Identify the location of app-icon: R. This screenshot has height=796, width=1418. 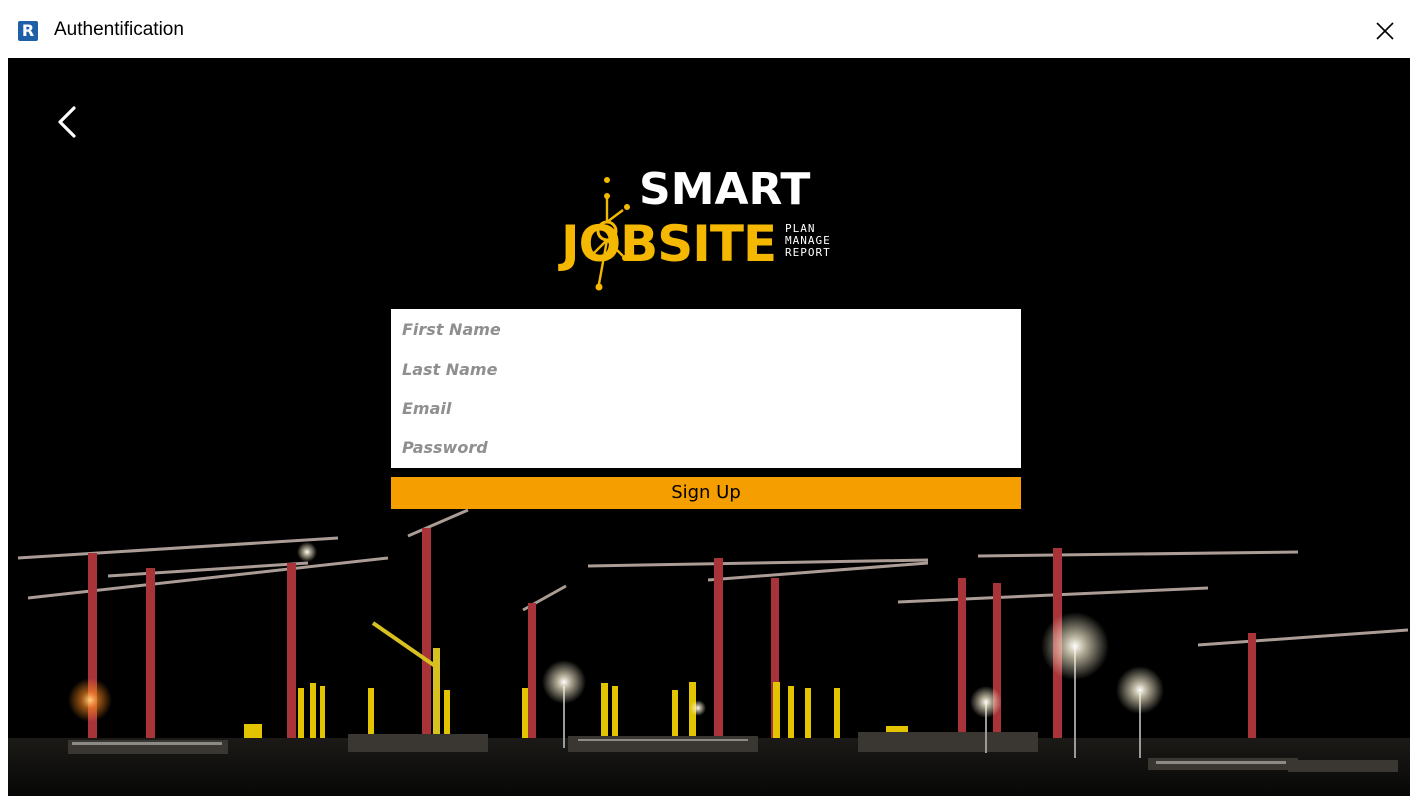
(28, 31).